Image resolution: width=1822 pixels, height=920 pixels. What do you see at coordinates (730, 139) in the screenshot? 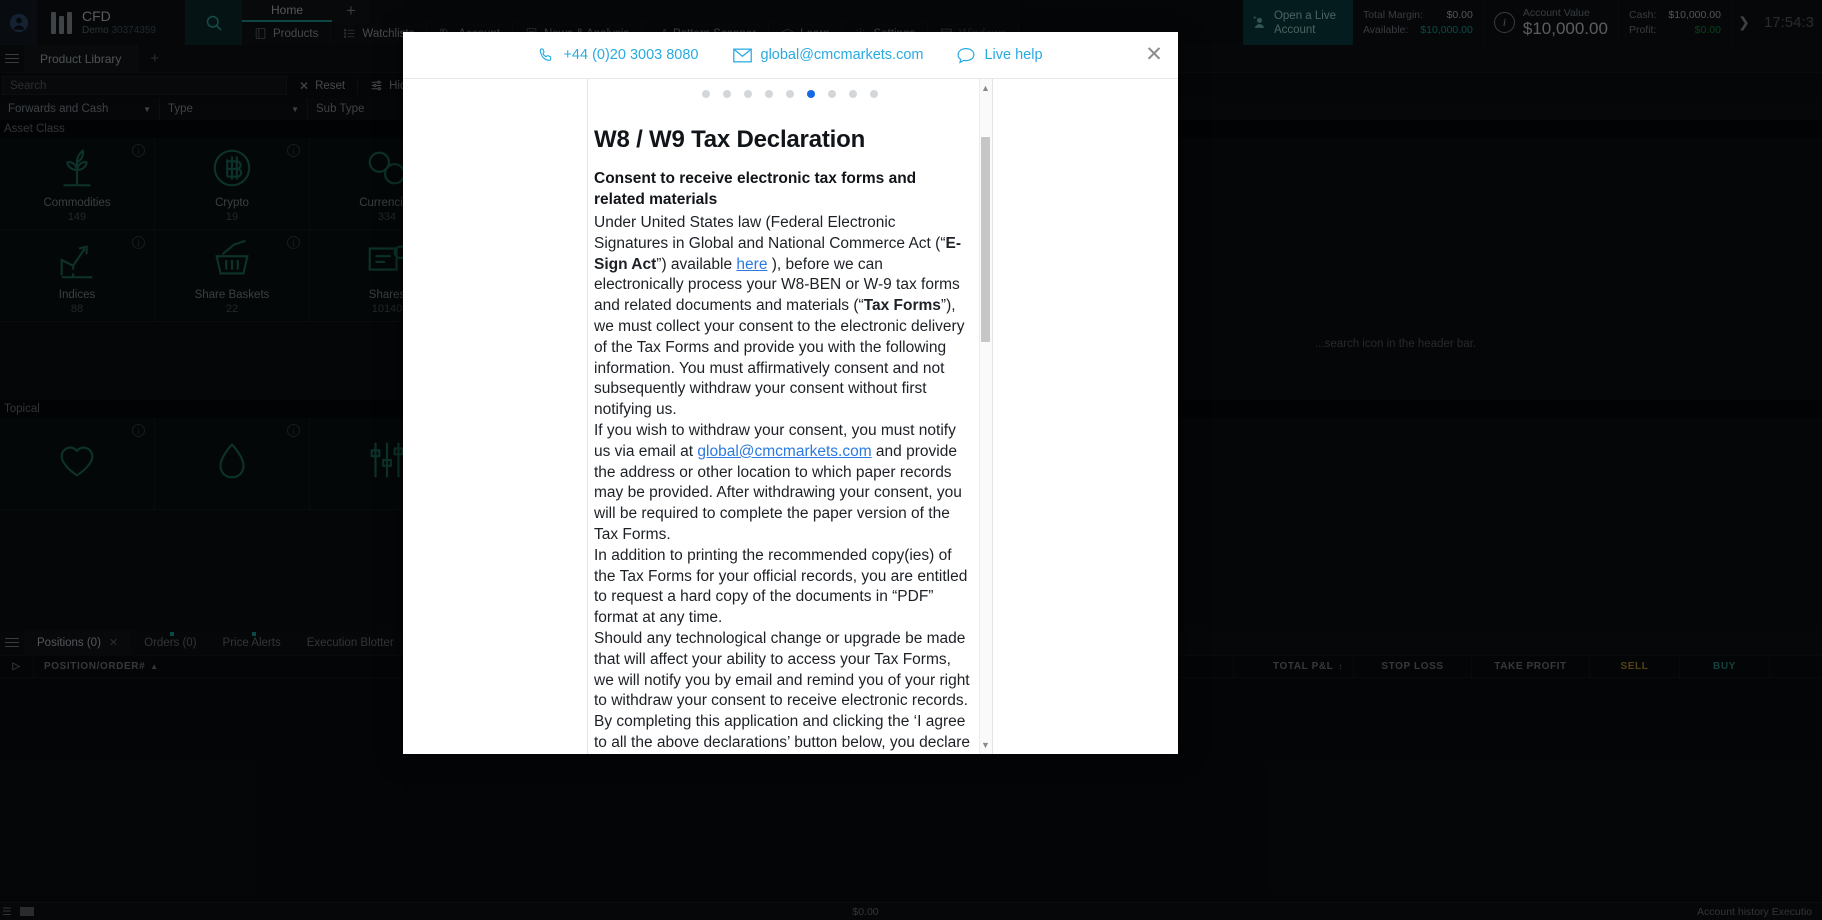
I see `page-title: W8 / W9 Tax Declaration` at bounding box center [730, 139].